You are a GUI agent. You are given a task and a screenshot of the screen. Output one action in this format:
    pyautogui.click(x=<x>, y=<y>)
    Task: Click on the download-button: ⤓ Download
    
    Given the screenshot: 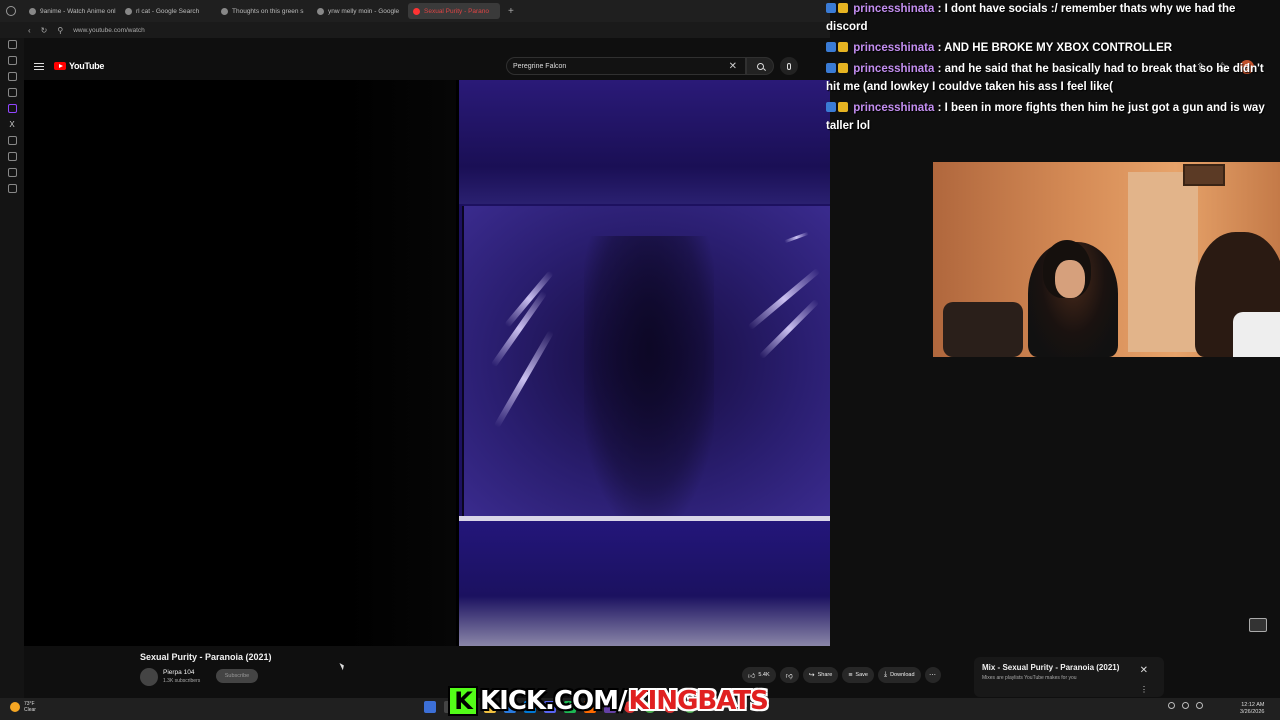 What is the action you would take?
    pyautogui.click(x=899, y=675)
    